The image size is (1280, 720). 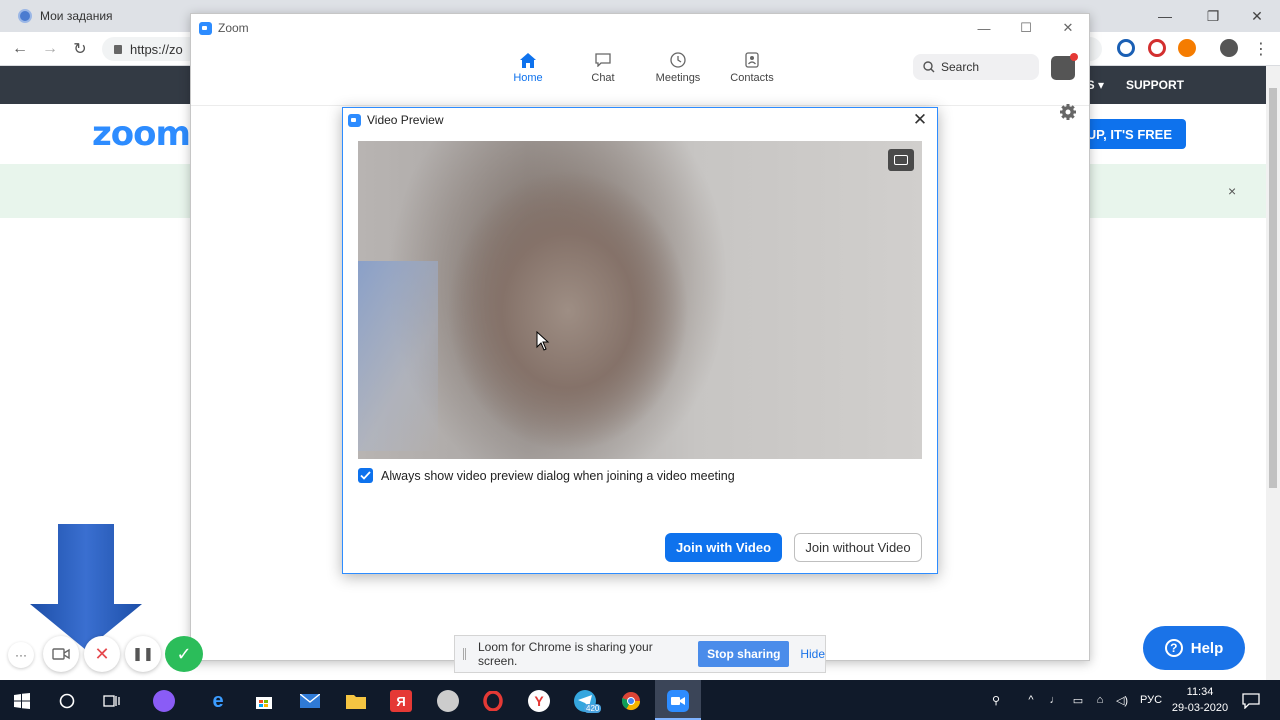 What do you see at coordinates (752, 60) in the screenshot?
I see `contacts-icon` at bounding box center [752, 60].